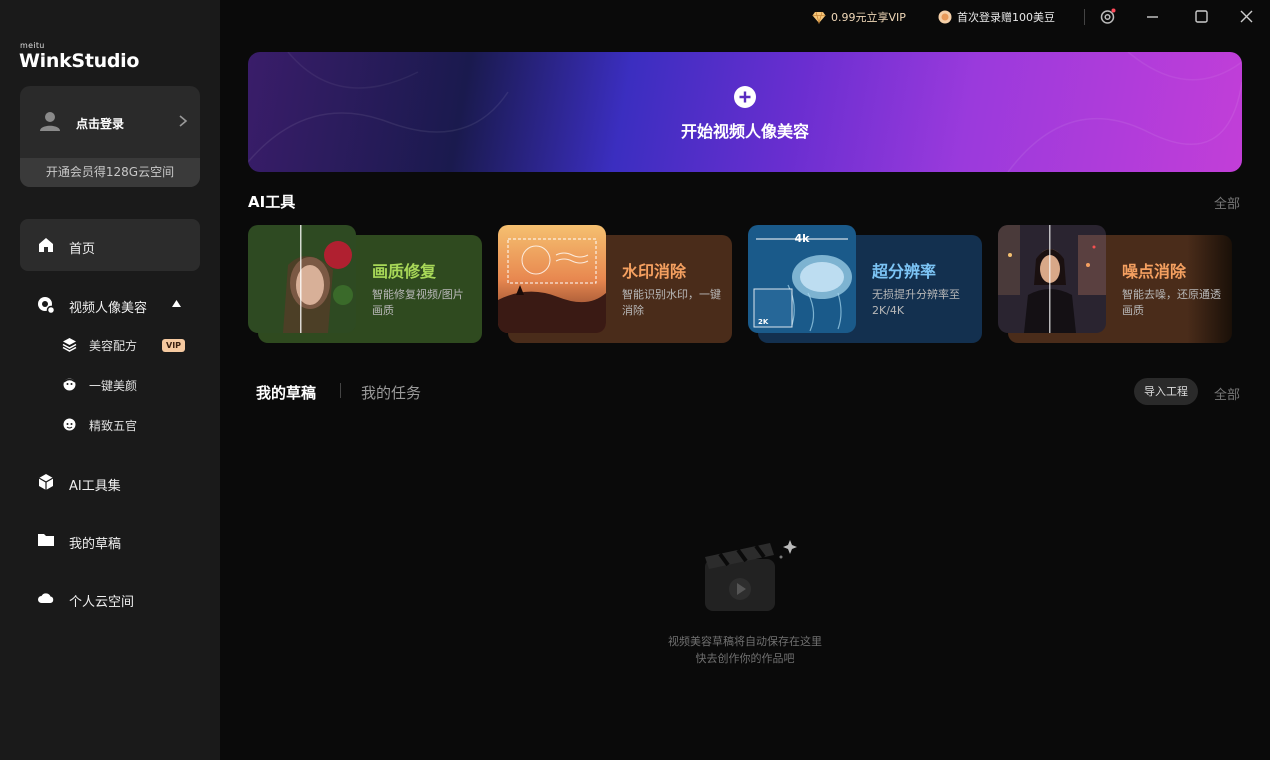 This screenshot has width=1270, height=760. What do you see at coordinates (79, 61) in the screenshot?
I see `app-logo: WinkStudio` at bounding box center [79, 61].